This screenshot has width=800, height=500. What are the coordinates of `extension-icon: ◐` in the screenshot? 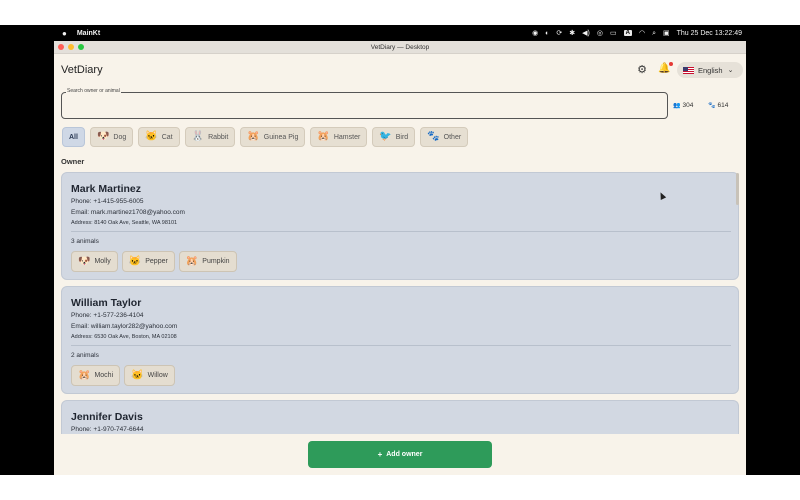 It's located at (547, 33).